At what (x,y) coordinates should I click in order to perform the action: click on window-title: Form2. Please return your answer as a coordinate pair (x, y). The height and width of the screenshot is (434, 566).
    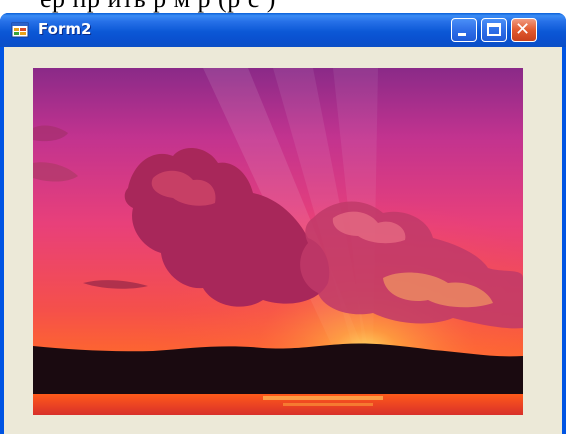
    Looking at the image, I should click on (65, 29).